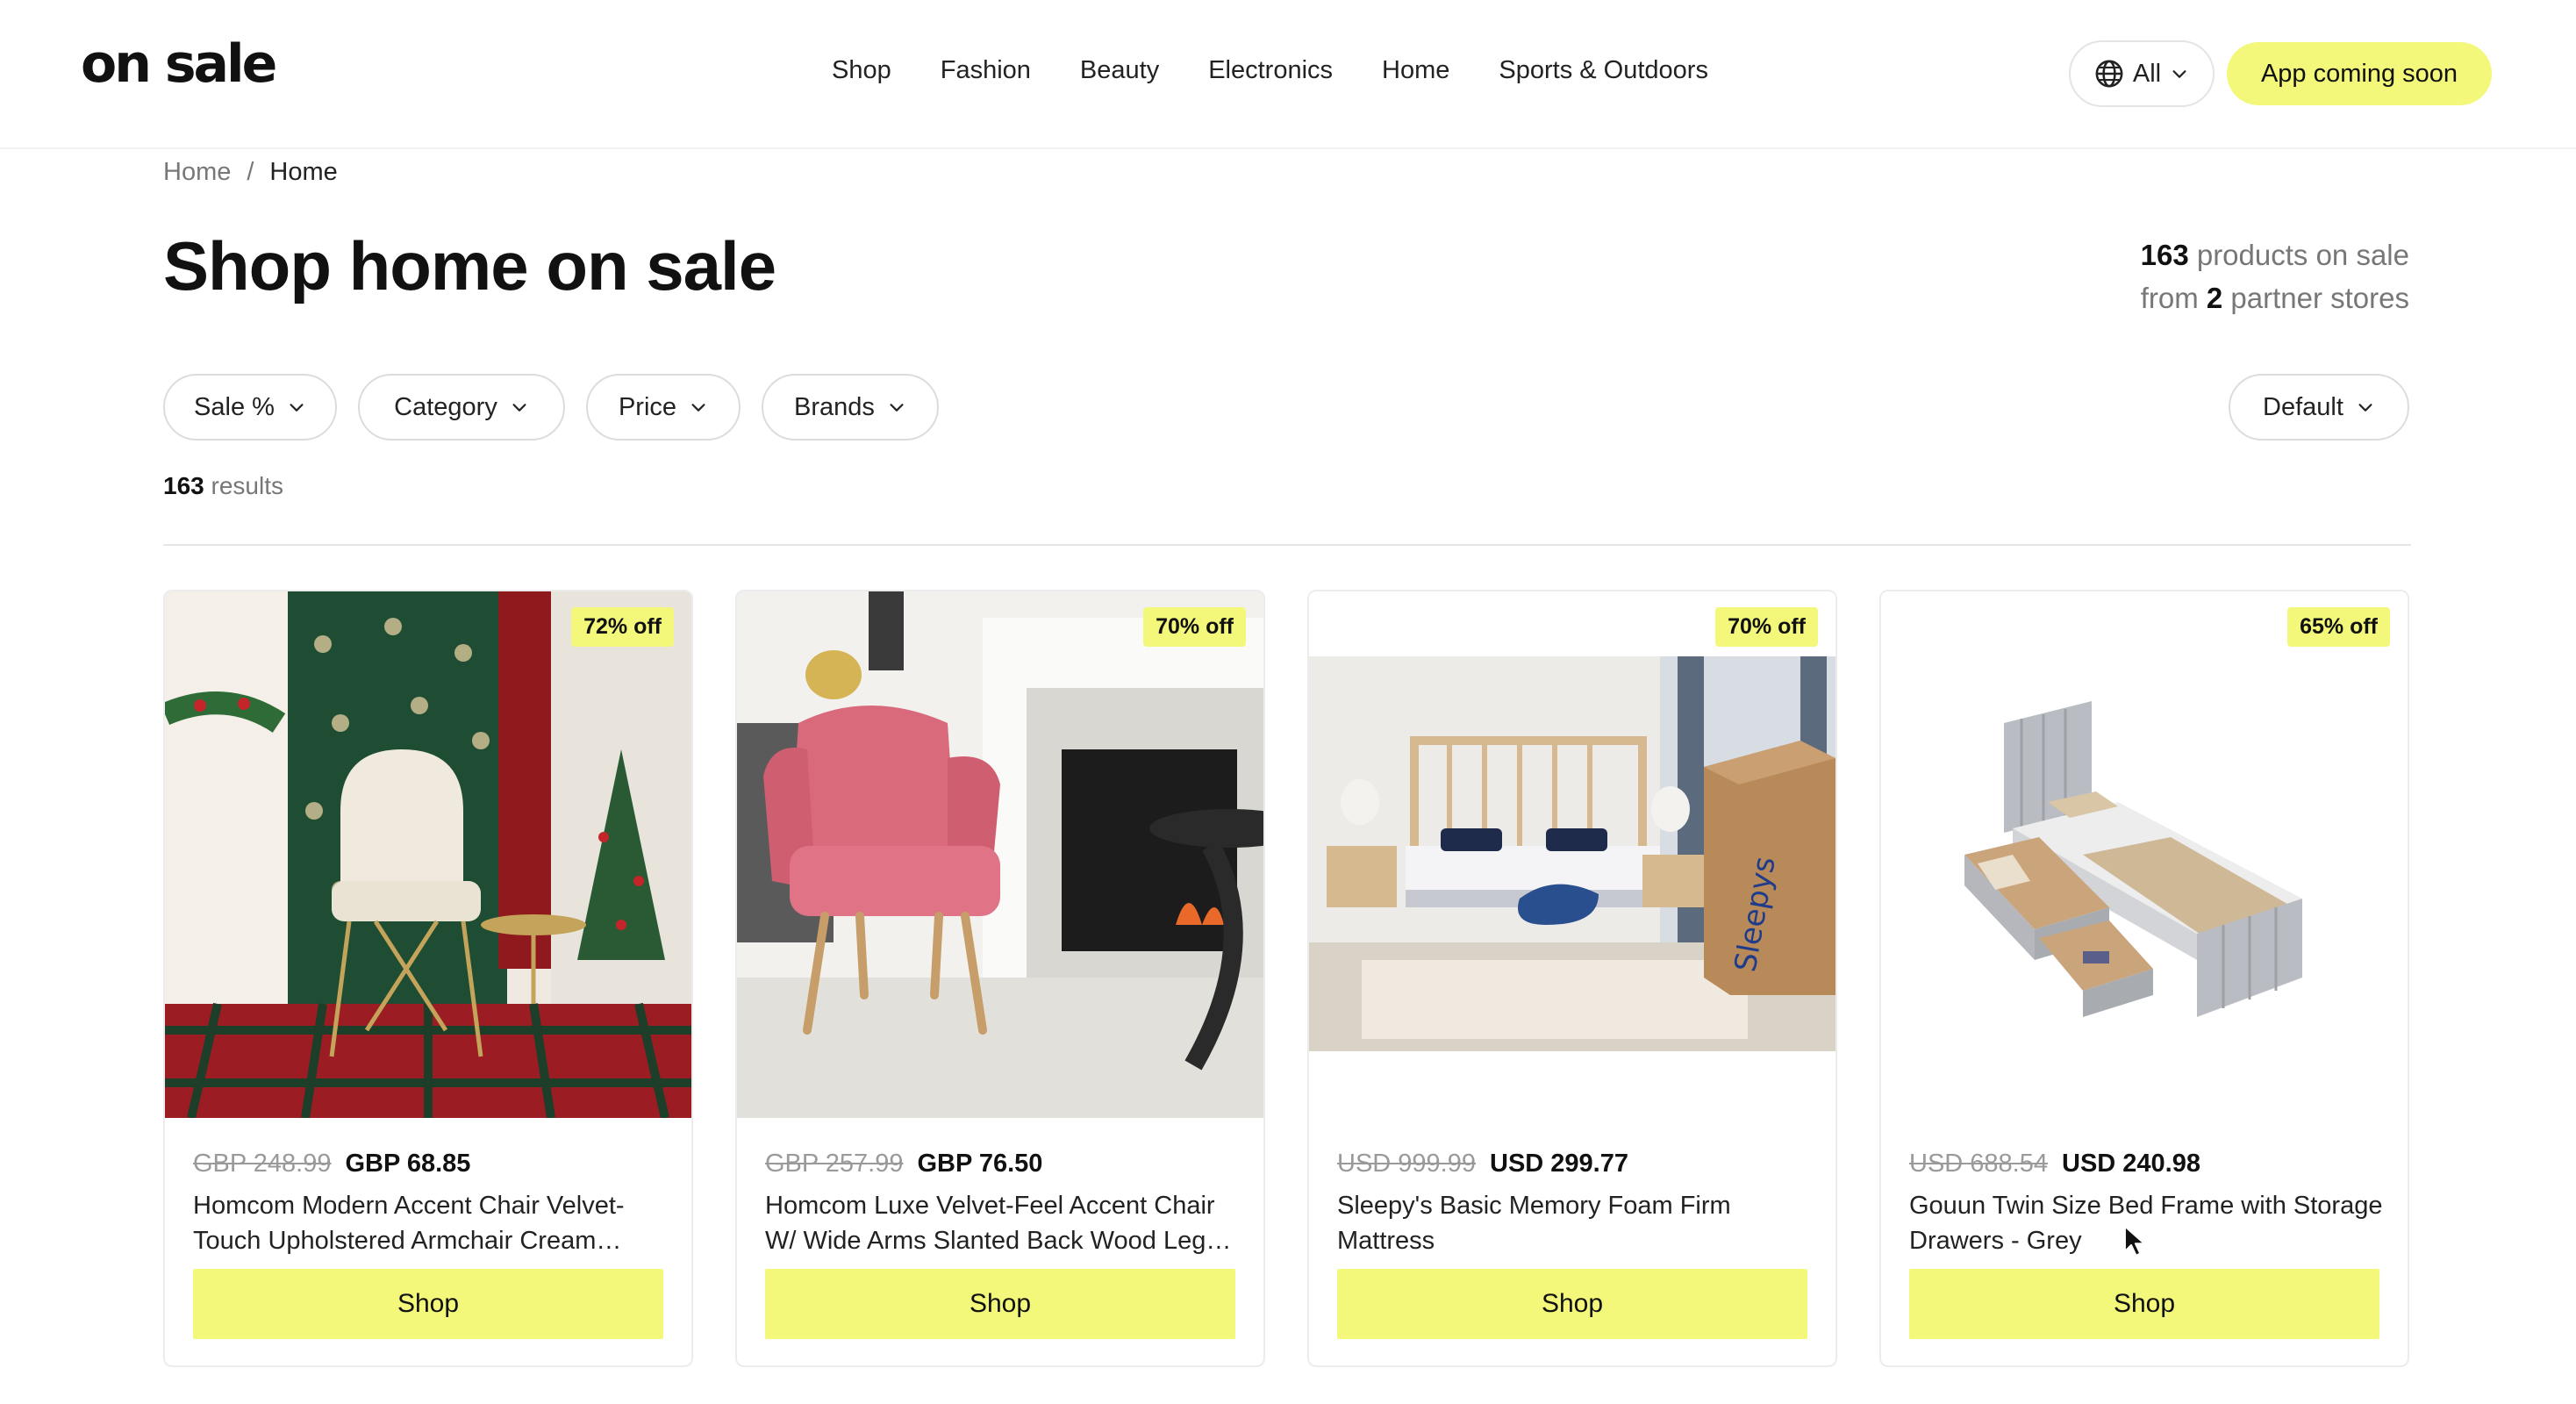 The height and width of the screenshot is (1404, 2576). I want to click on nav-item-sports-outdoors: Sports & Outdoors, so click(1603, 70).